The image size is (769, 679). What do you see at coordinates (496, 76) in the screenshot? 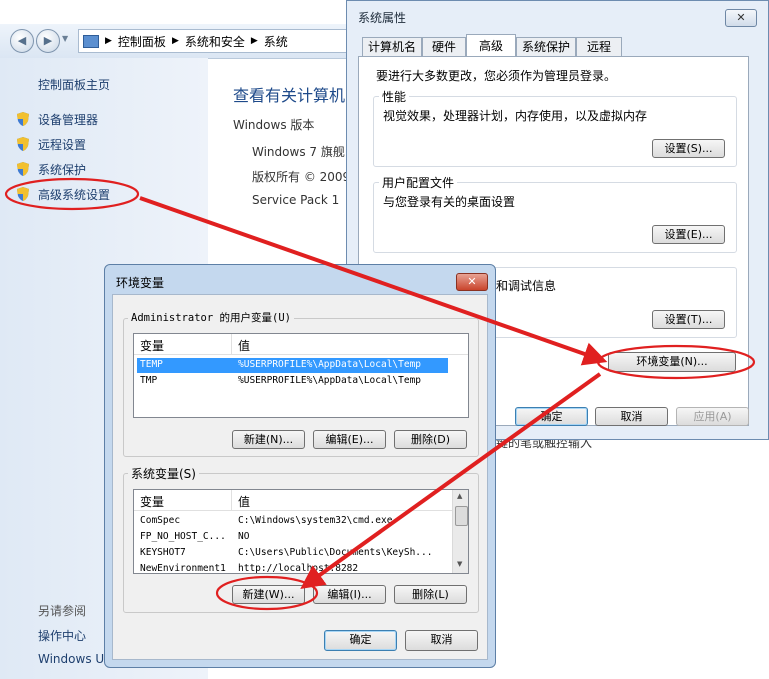
I see `admin-note: 要进行大多数更改，您必须作为管理员登录。` at bounding box center [496, 76].